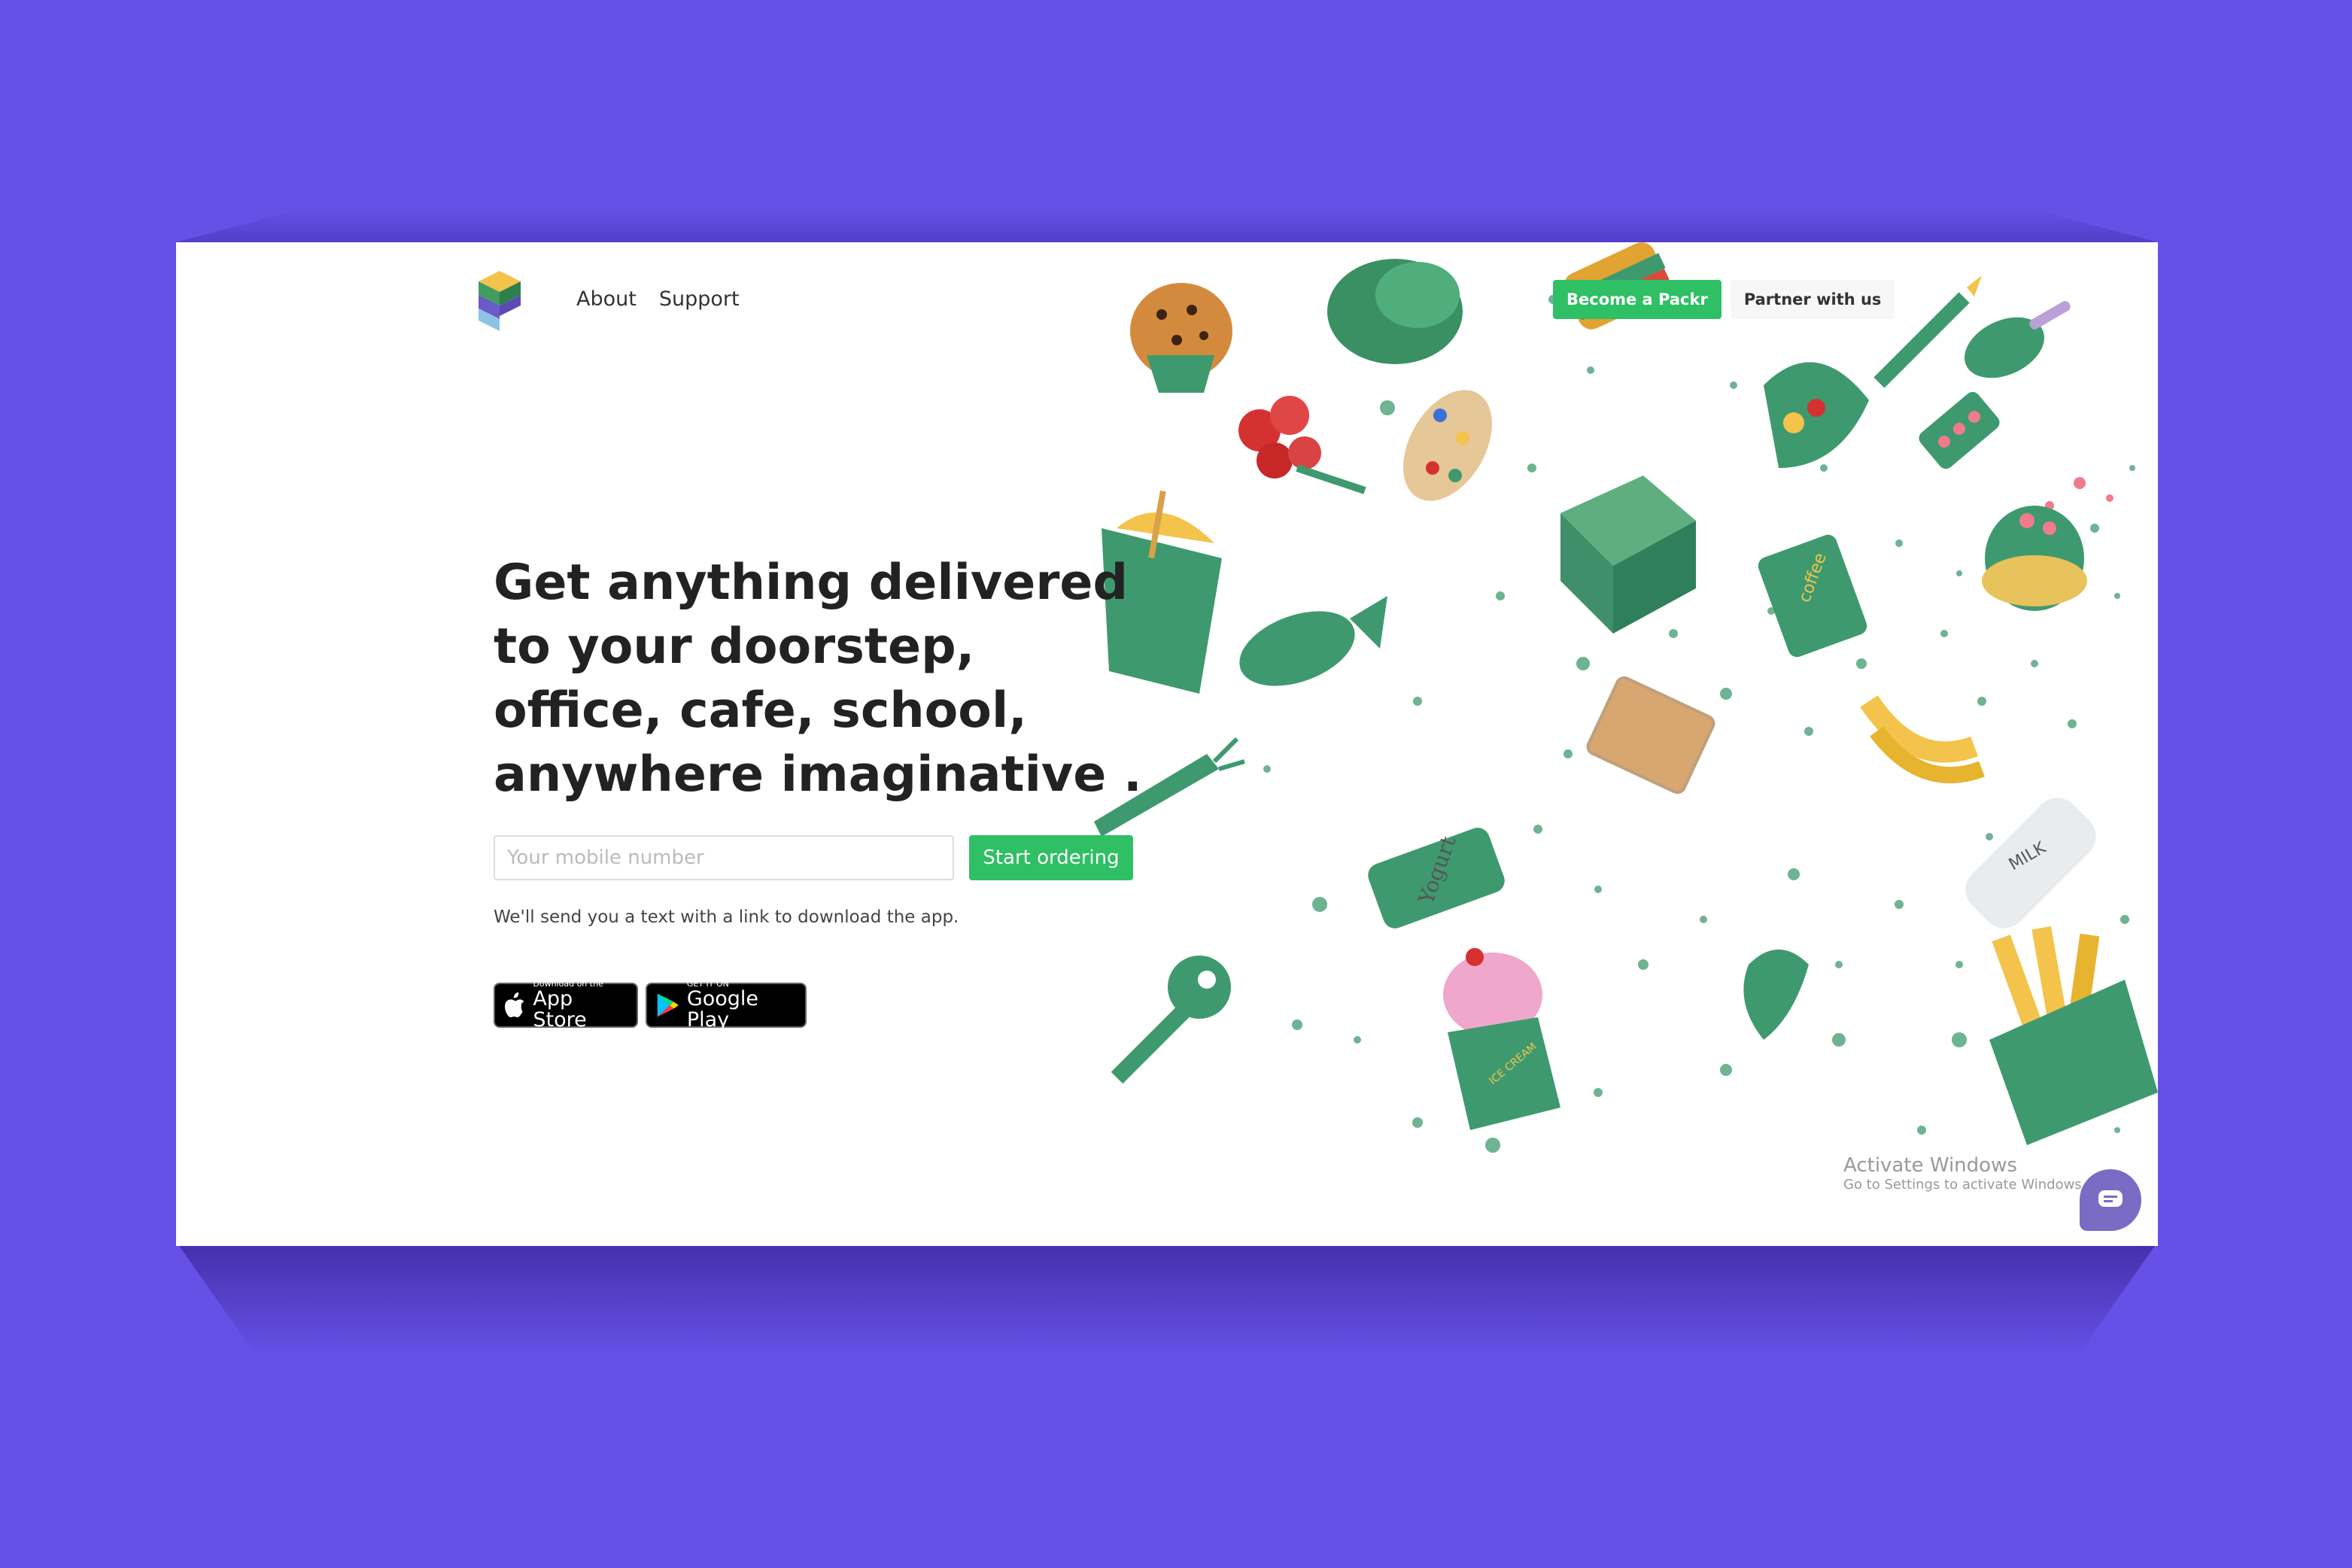 The height and width of the screenshot is (1568, 2352). What do you see at coordinates (2031, 863) in the screenshot?
I see `milk-bottle-icon: MILK` at bounding box center [2031, 863].